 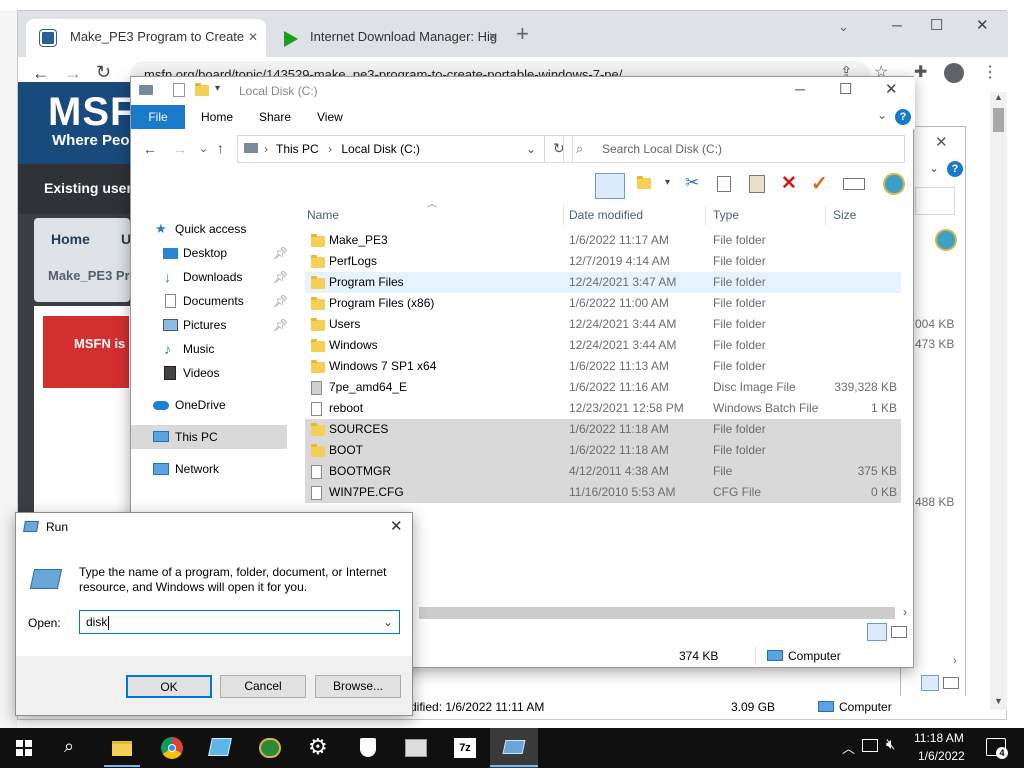 I want to click on copy-icon, so click(x=724, y=184).